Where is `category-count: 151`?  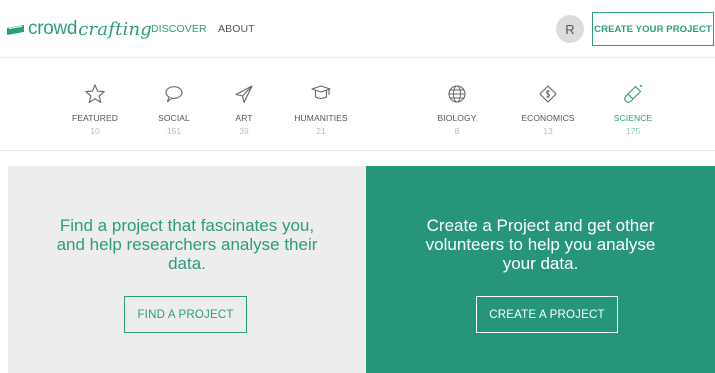 category-count: 151 is located at coordinates (174, 131).